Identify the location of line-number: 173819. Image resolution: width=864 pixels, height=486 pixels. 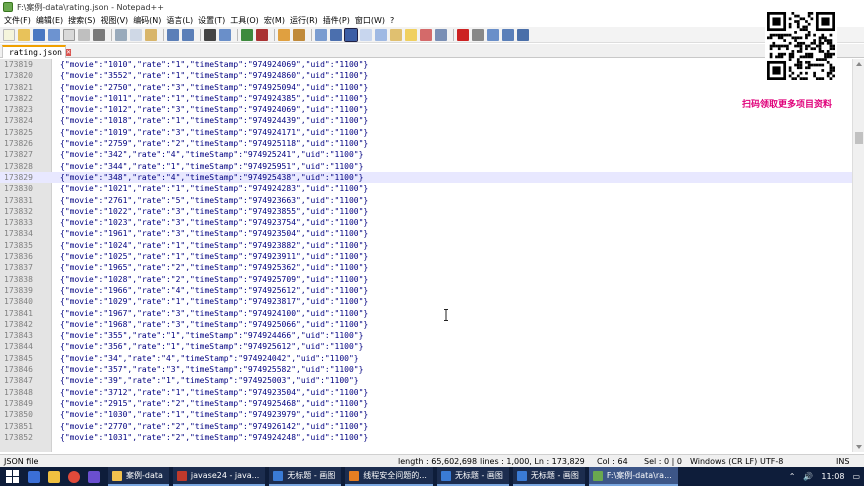
(18, 64).